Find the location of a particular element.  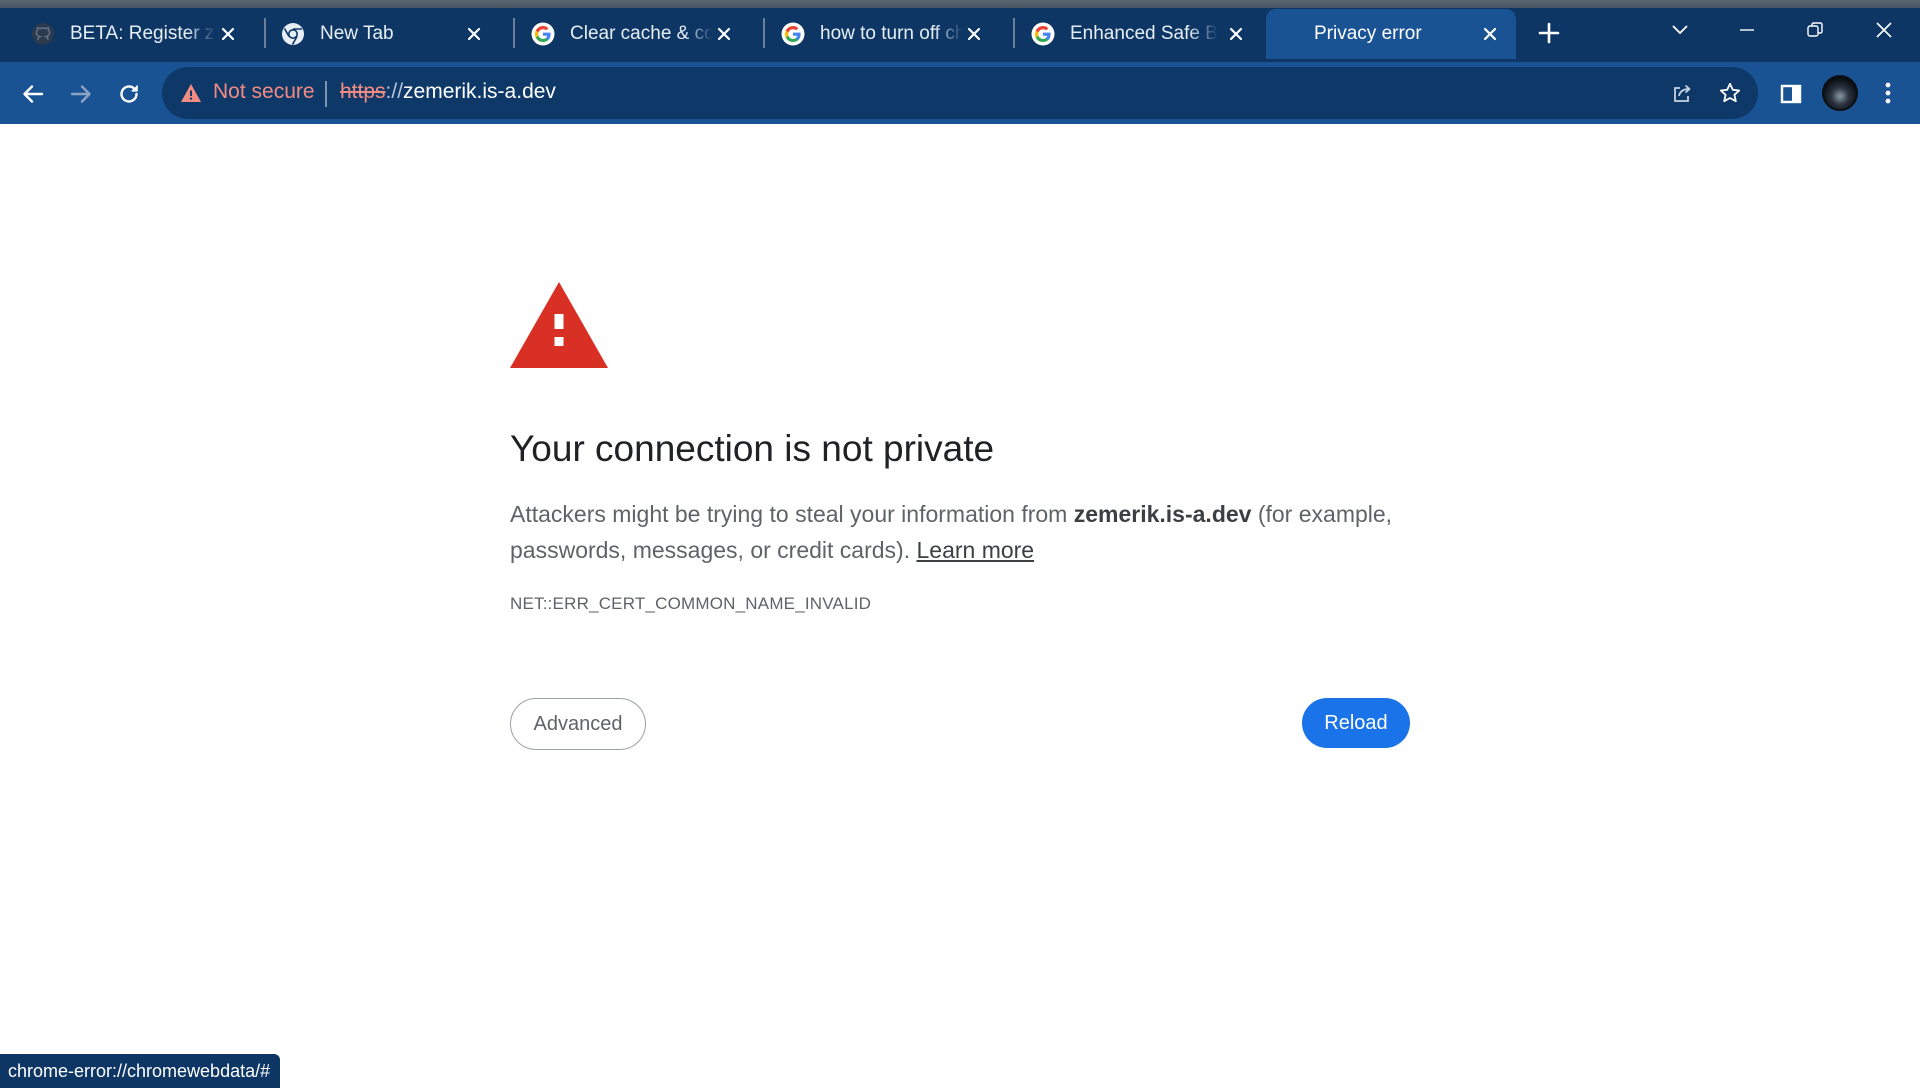

github-icon is located at coordinates (43, 34).